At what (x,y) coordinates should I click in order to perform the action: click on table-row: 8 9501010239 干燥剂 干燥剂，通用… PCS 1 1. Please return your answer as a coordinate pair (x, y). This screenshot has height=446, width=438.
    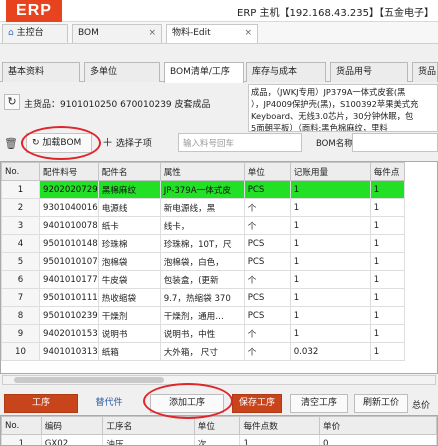
    Looking at the image, I should click on (203, 315).